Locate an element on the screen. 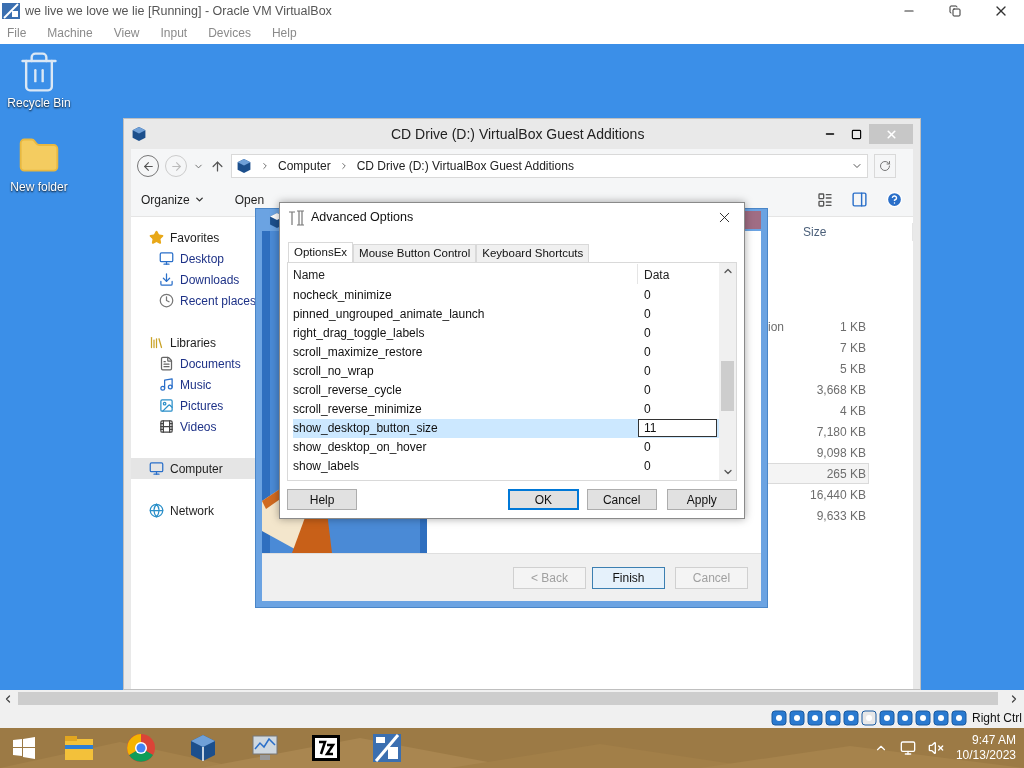 The width and height of the screenshot is (1024, 768). dialog-button: OK is located at coordinates (543, 500).